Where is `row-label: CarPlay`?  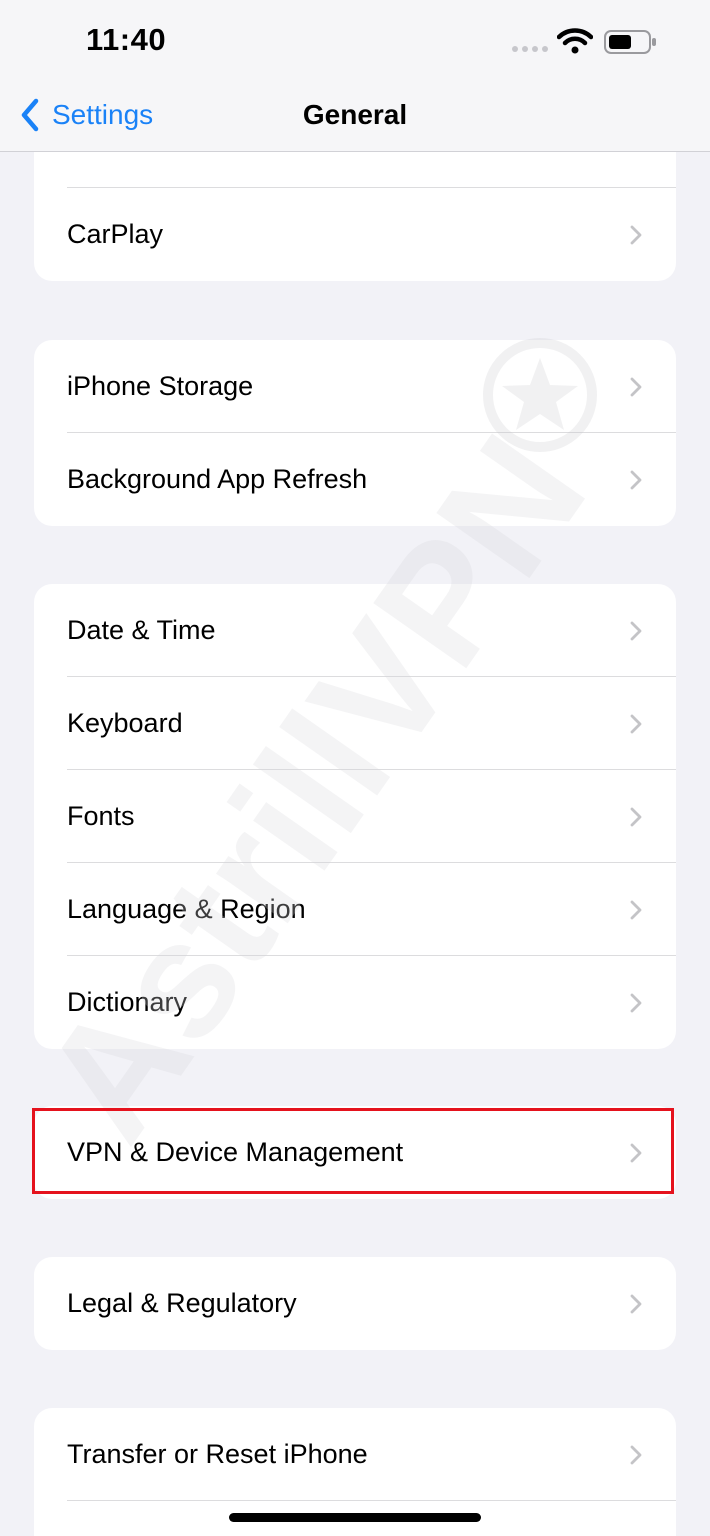
row-label: CarPlay is located at coordinates (115, 234).